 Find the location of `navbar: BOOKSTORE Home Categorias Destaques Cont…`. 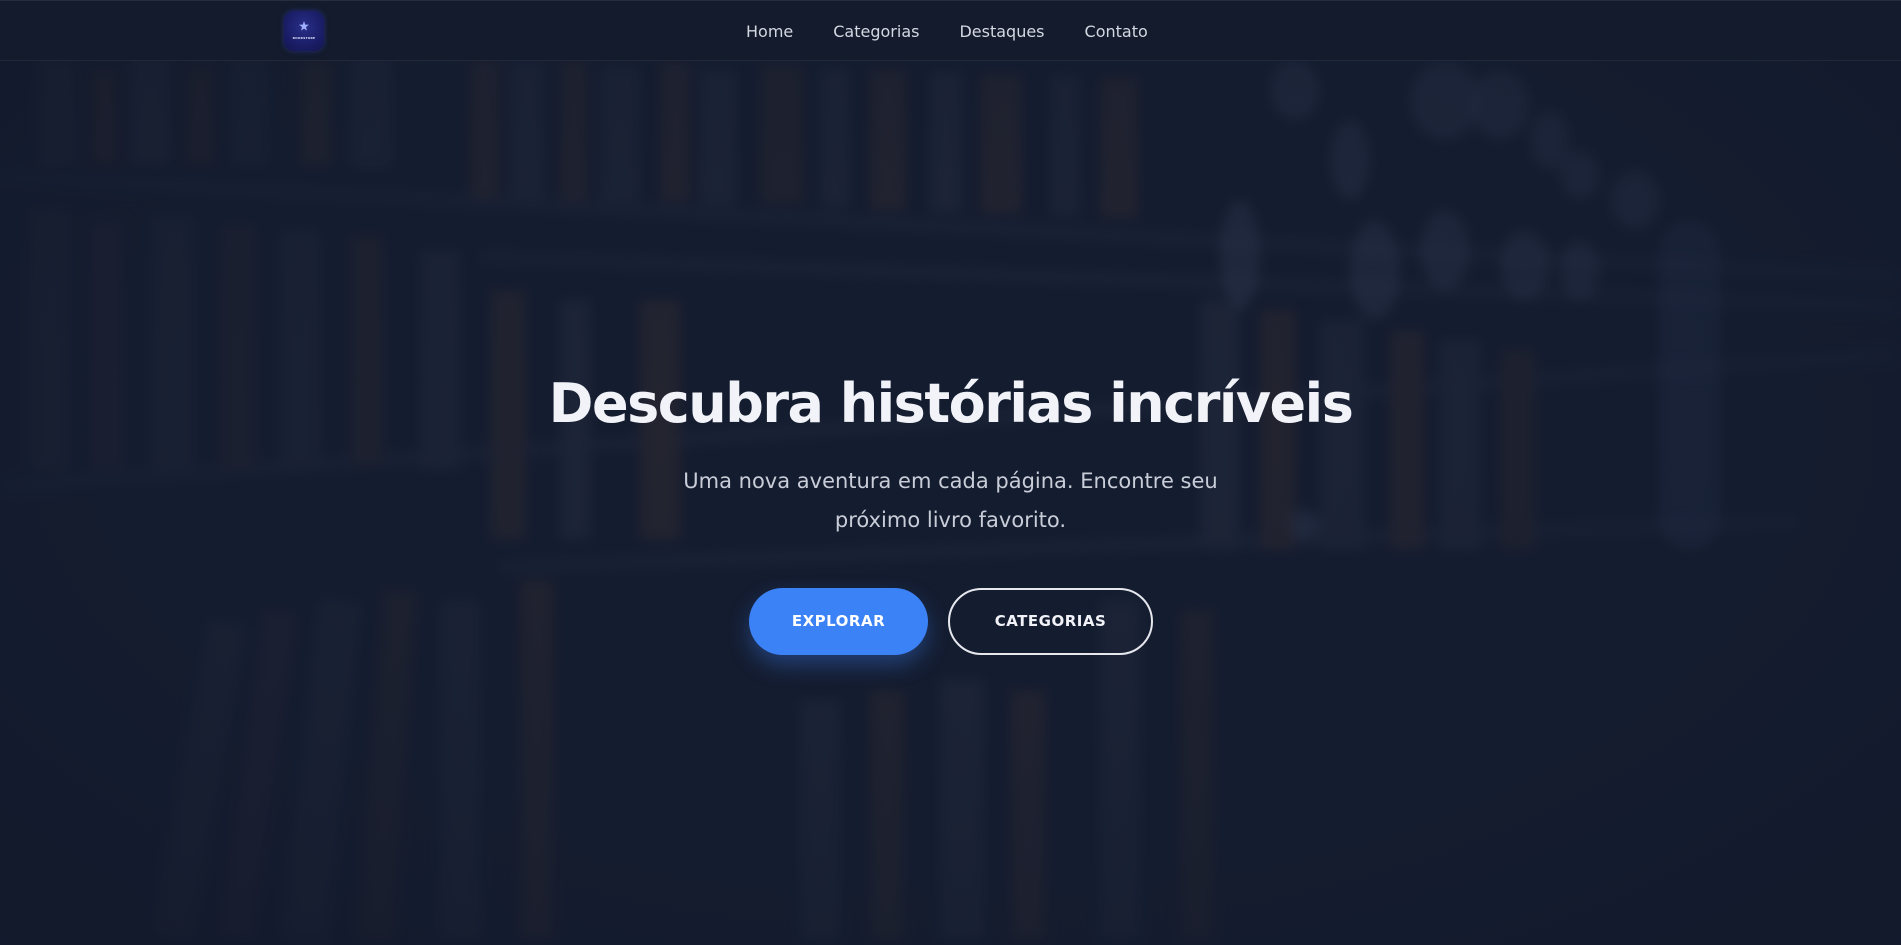

navbar: BOOKSTORE Home Categorias Destaques Cont… is located at coordinates (950, 30).